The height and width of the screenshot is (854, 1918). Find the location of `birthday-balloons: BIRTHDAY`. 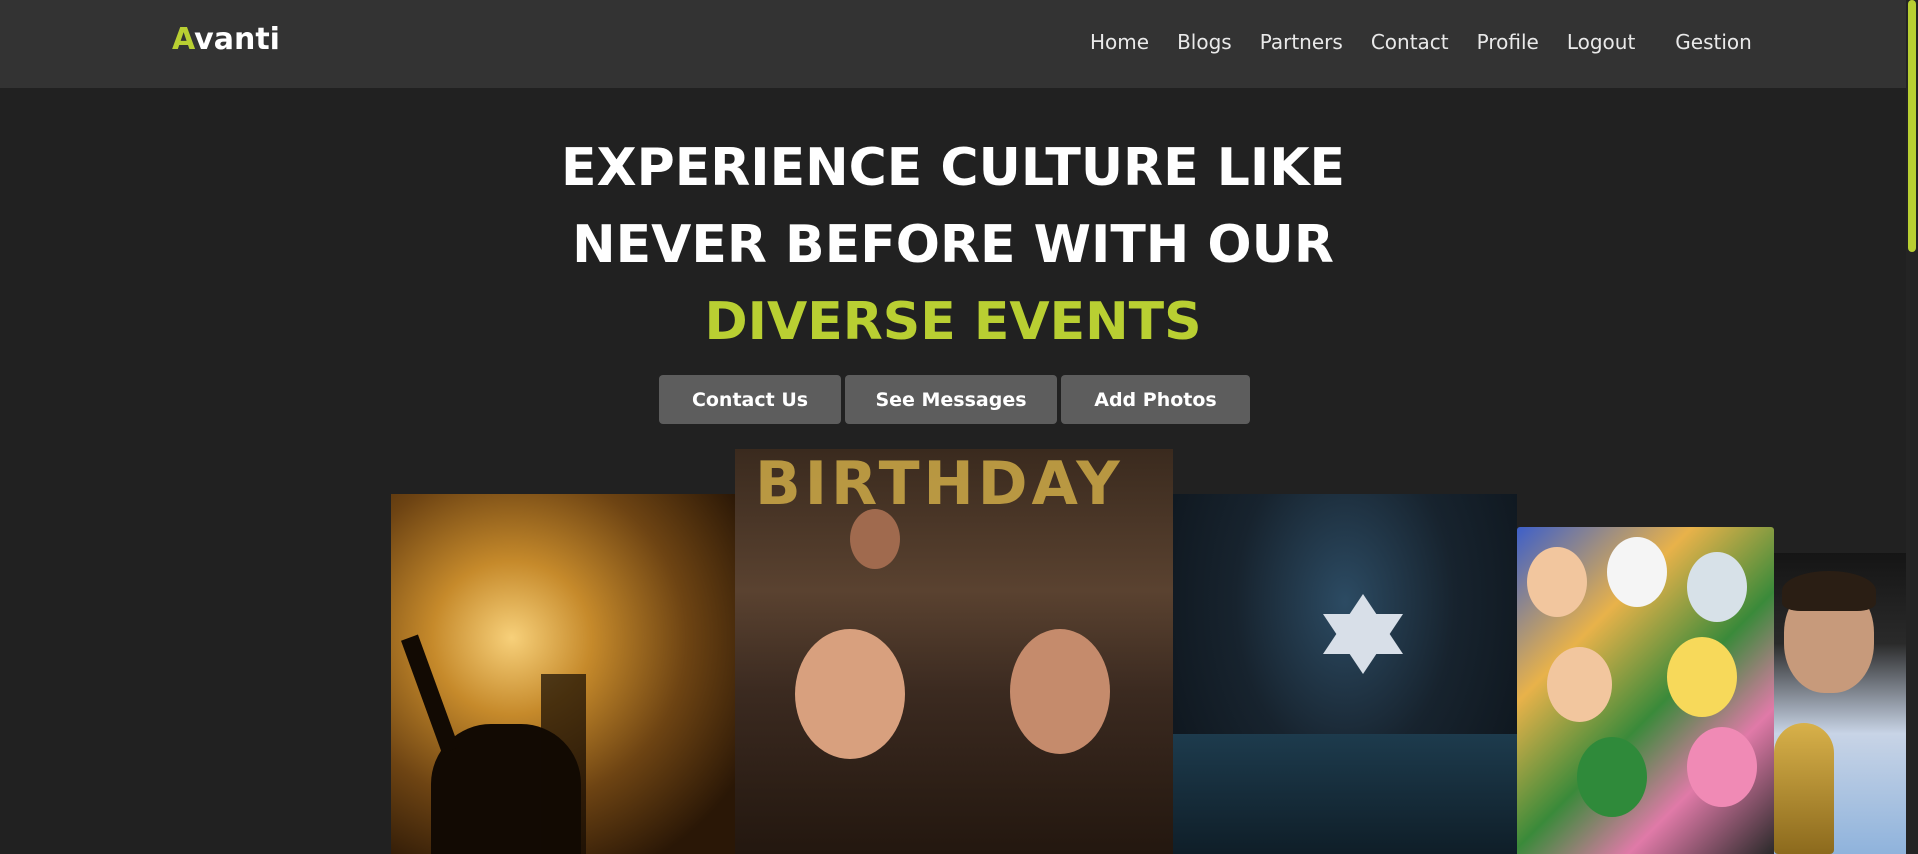

birthday-balloons: BIRTHDAY is located at coordinates (939, 484).